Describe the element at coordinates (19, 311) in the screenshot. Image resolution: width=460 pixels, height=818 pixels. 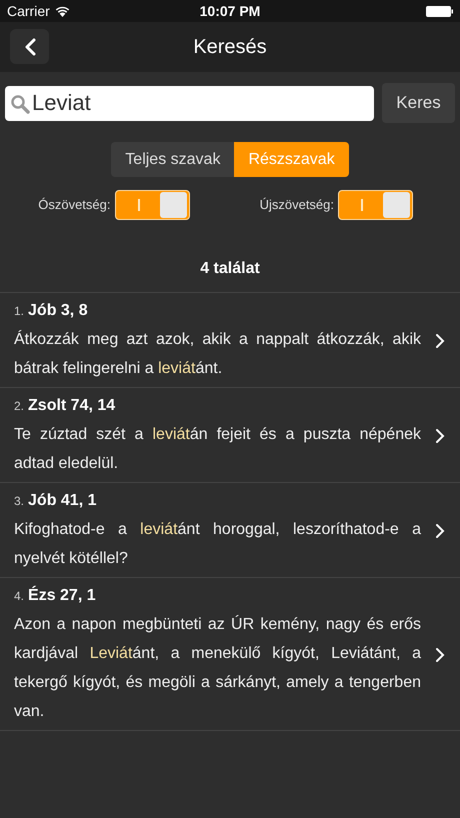
I see `result-number: 1.` at that location.